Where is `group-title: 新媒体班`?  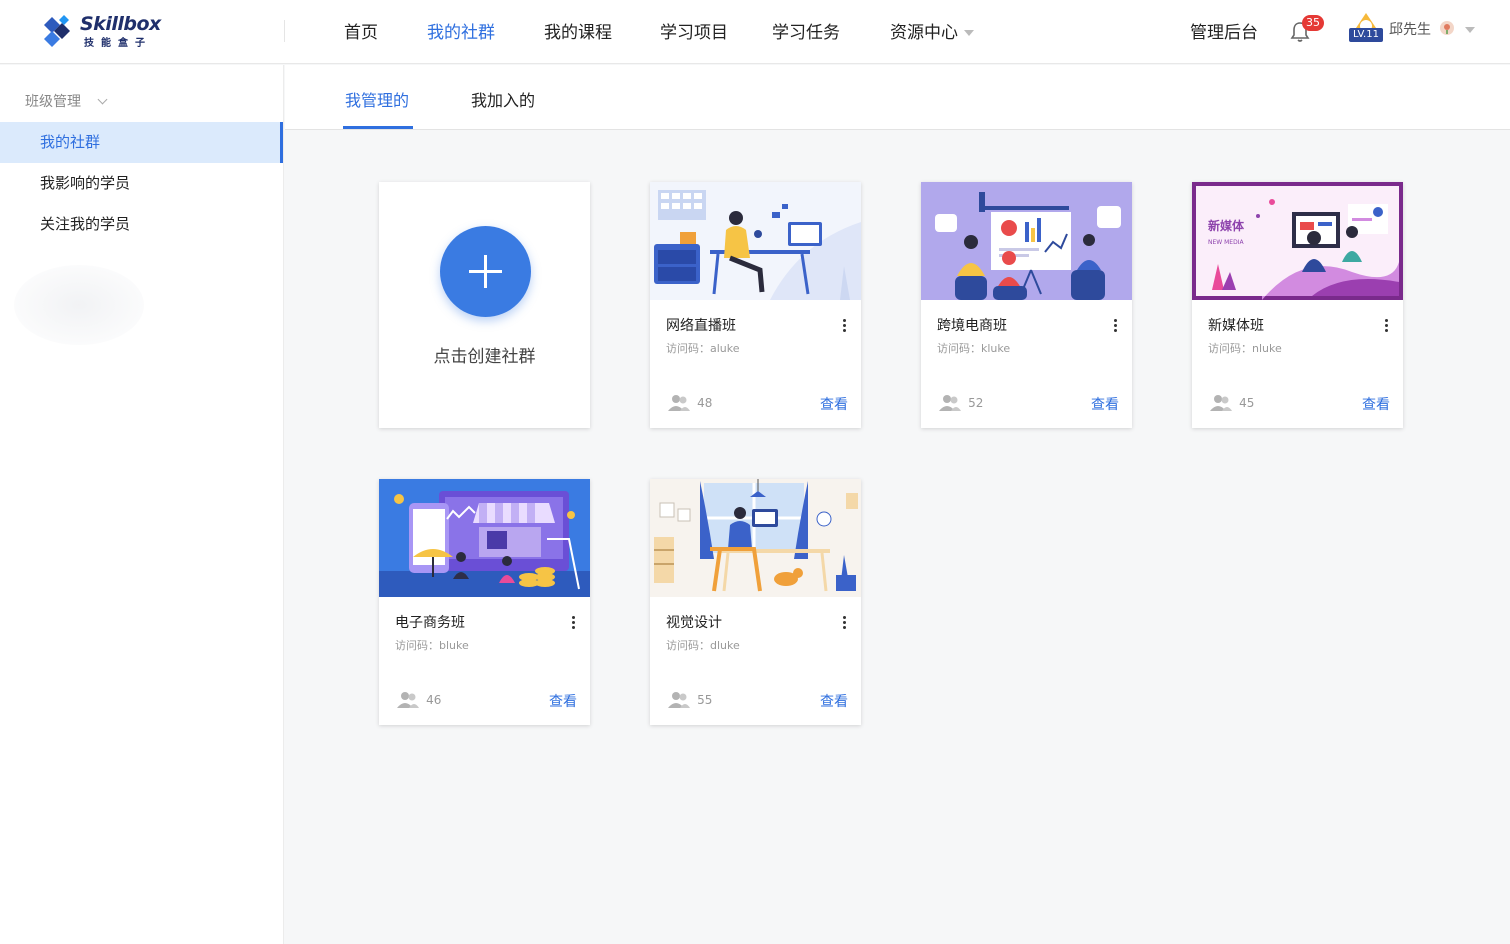 group-title: 新媒体班 is located at coordinates (1236, 325).